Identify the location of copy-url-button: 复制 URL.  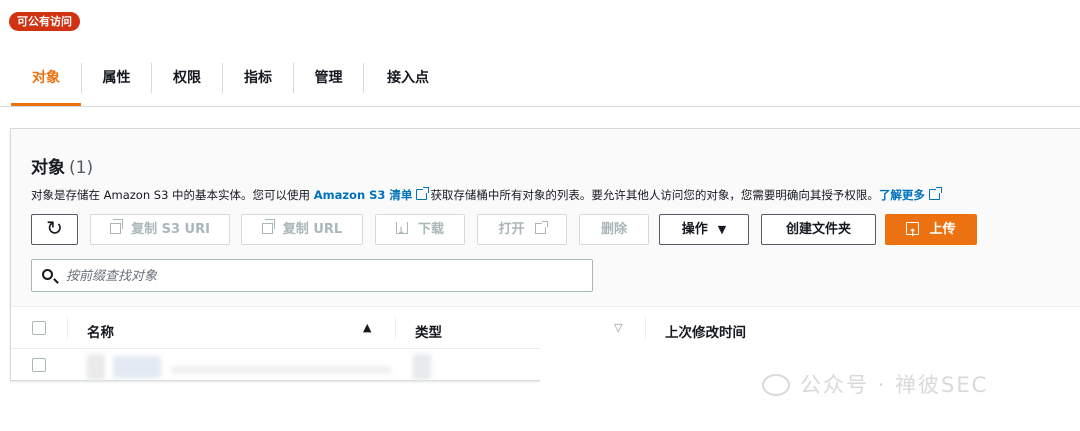
(302, 229).